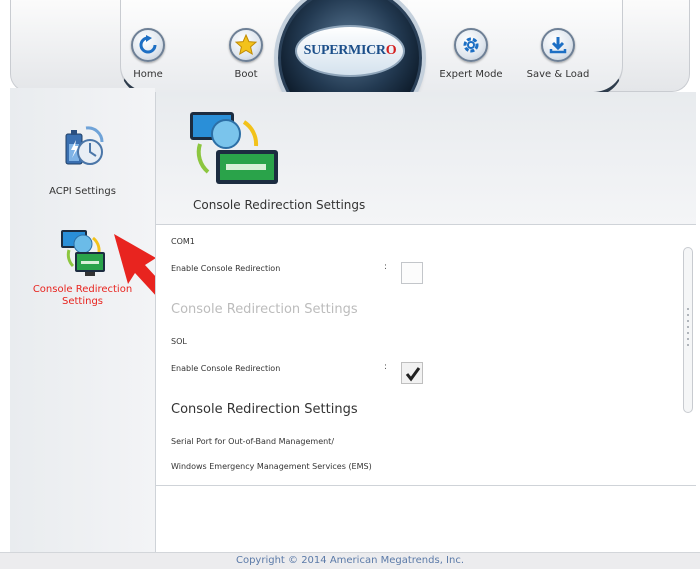  What do you see at coordinates (558, 74) in the screenshot?
I see `save-load-label: Save & Load` at bounding box center [558, 74].